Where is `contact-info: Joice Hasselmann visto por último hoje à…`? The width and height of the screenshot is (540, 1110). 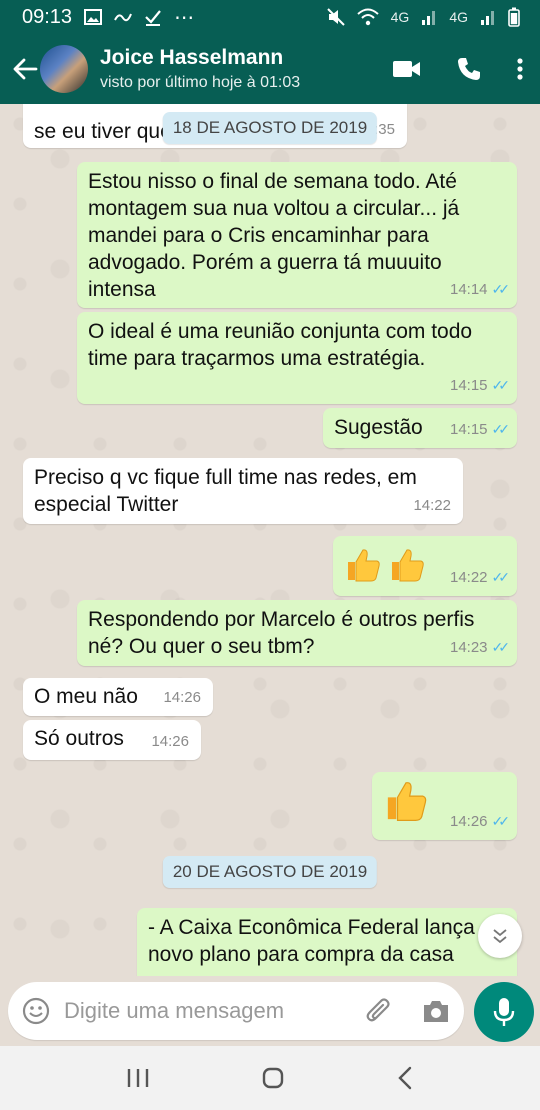
contact-info: Joice Hasselmann visto por último hoje à… is located at coordinates (246, 69).